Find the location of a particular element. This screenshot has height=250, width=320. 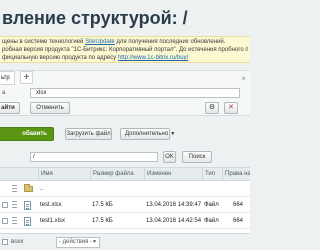

path-row: / OK Поиск is located at coordinates (125, 157).